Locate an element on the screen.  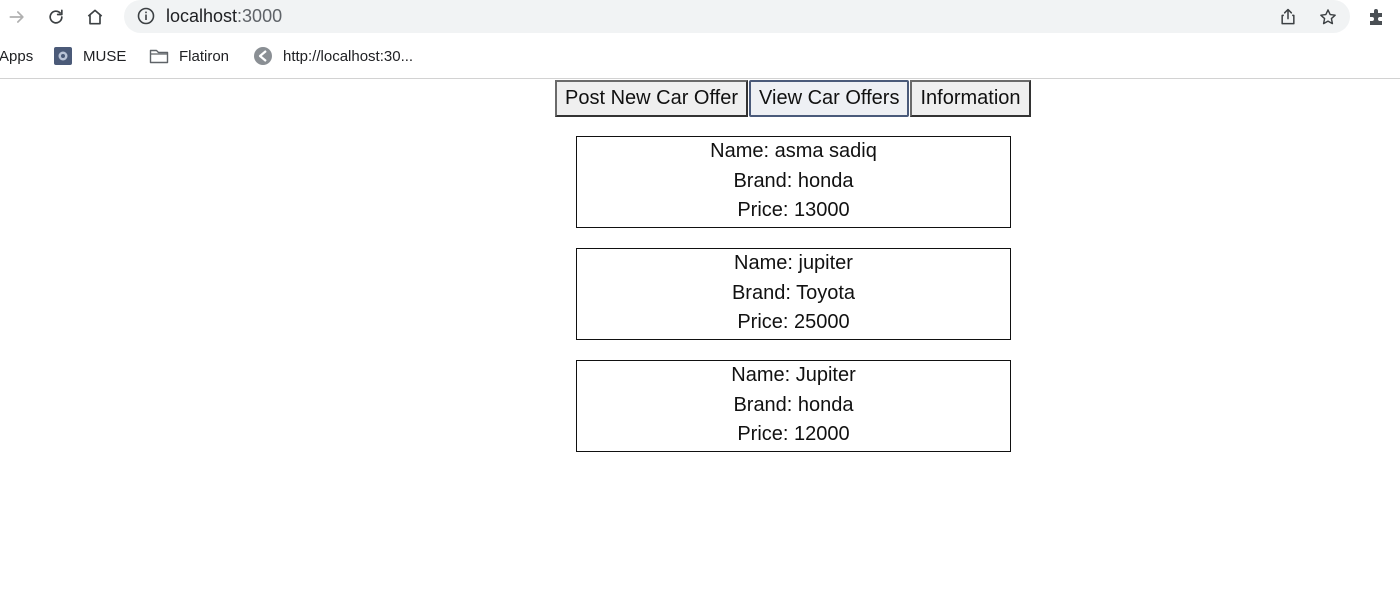
folder-icon is located at coordinates (159, 56).